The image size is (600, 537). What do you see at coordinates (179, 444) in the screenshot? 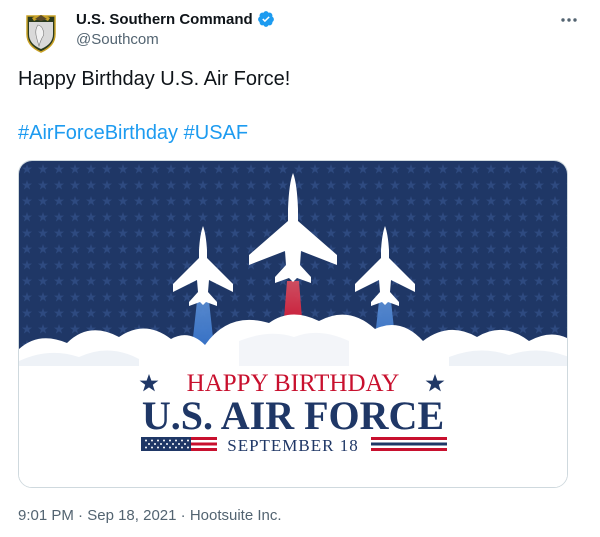
I see `left-flag-decoration` at bounding box center [179, 444].